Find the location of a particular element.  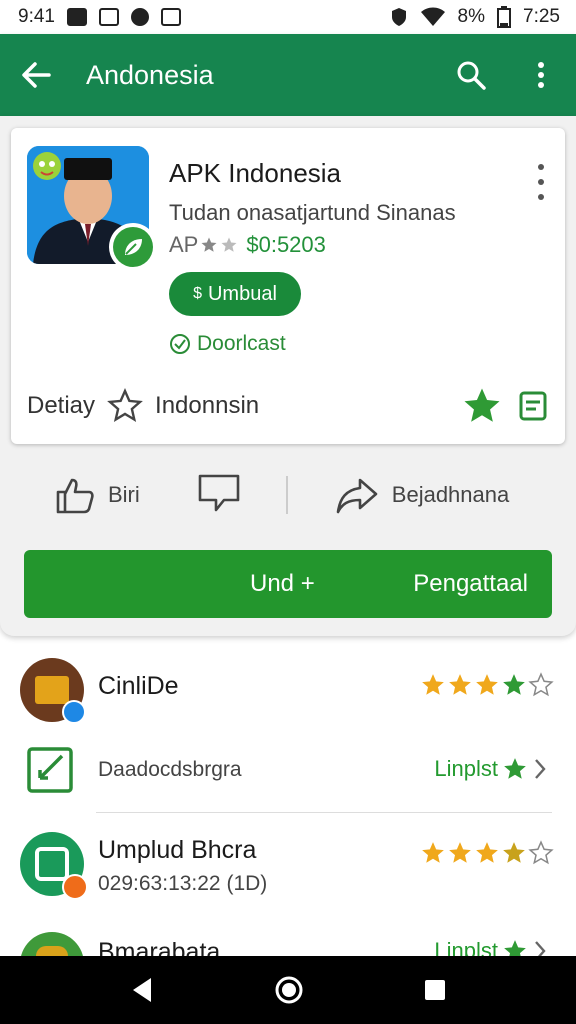

action-divider is located at coordinates (286, 495).